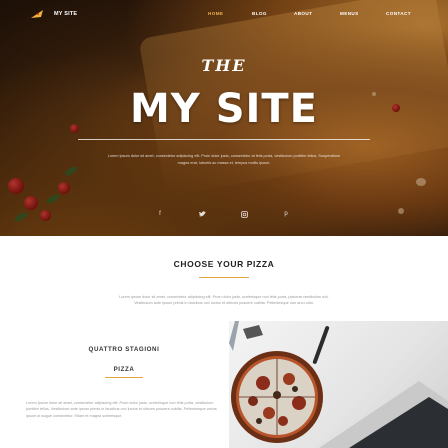 Image resolution: width=448 pixels, height=448 pixels. Describe the element at coordinates (202, 214) in the screenshot. I see `twitter-icon` at that location.